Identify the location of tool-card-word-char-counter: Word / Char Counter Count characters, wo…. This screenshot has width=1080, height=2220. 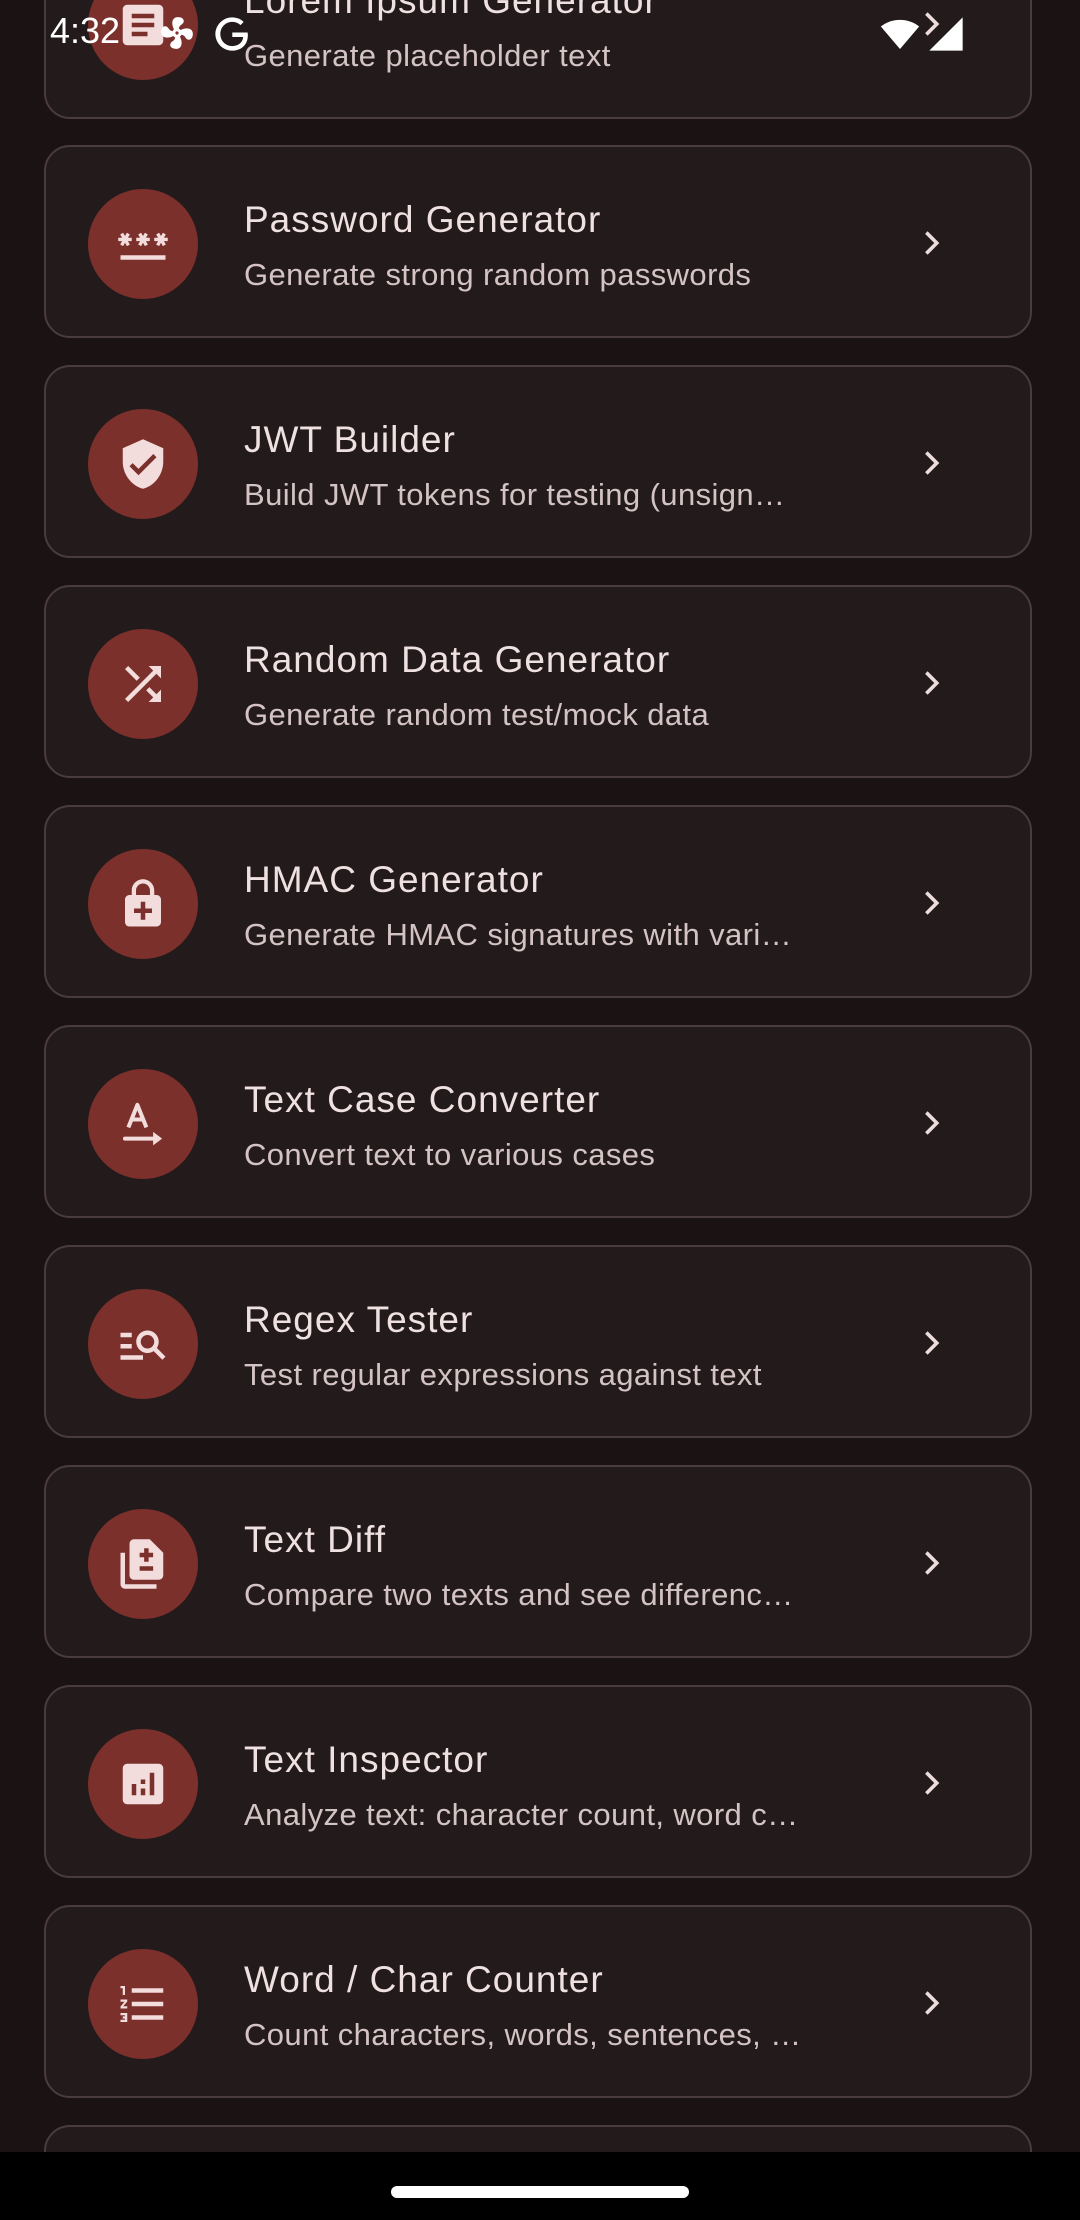
(538, 2001).